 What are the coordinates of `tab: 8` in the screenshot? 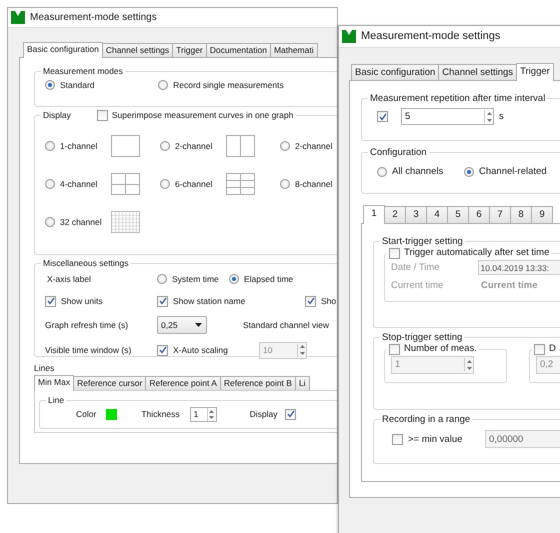 It's located at (521, 214).